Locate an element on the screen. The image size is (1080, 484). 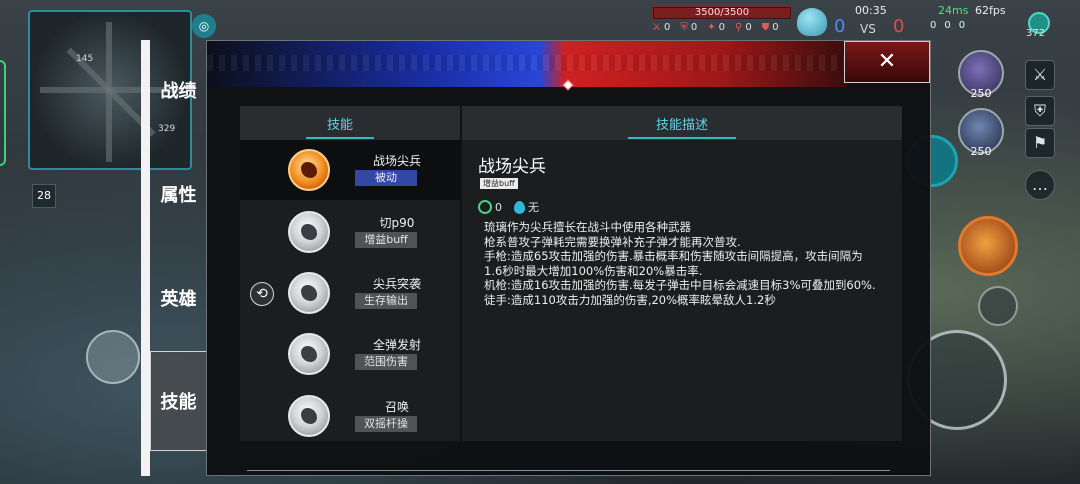
skill-3-icon is located at coordinates (309, 354).